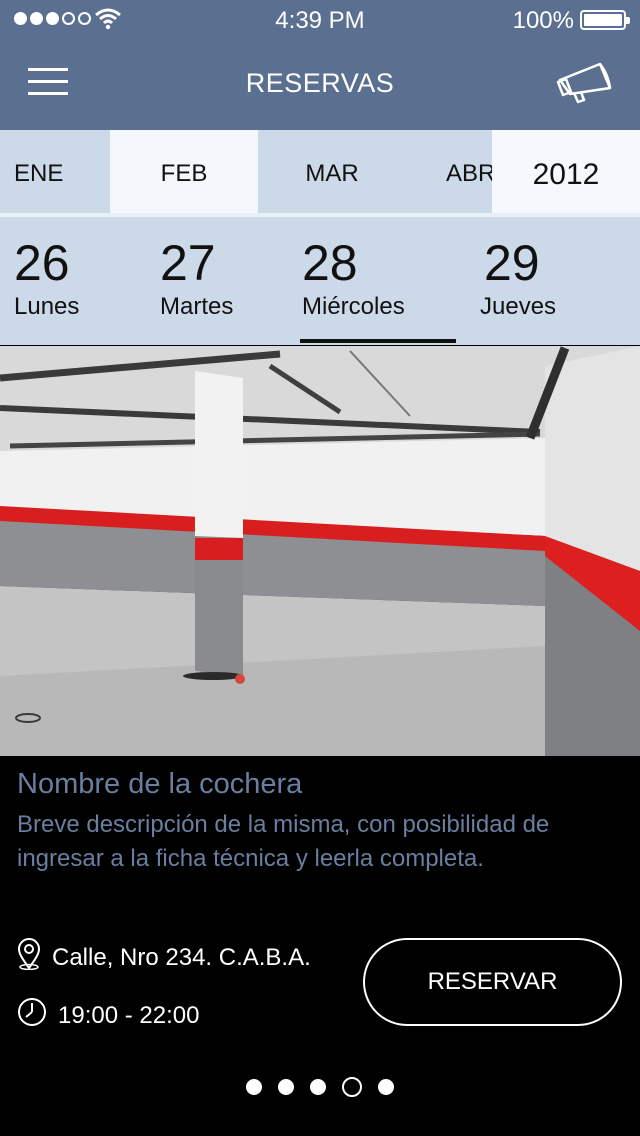 Image resolution: width=640 pixels, height=1136 pixels. Describe the element at coordinates (32, 1012) in the screenshot. I see `clock-icon` at that location.